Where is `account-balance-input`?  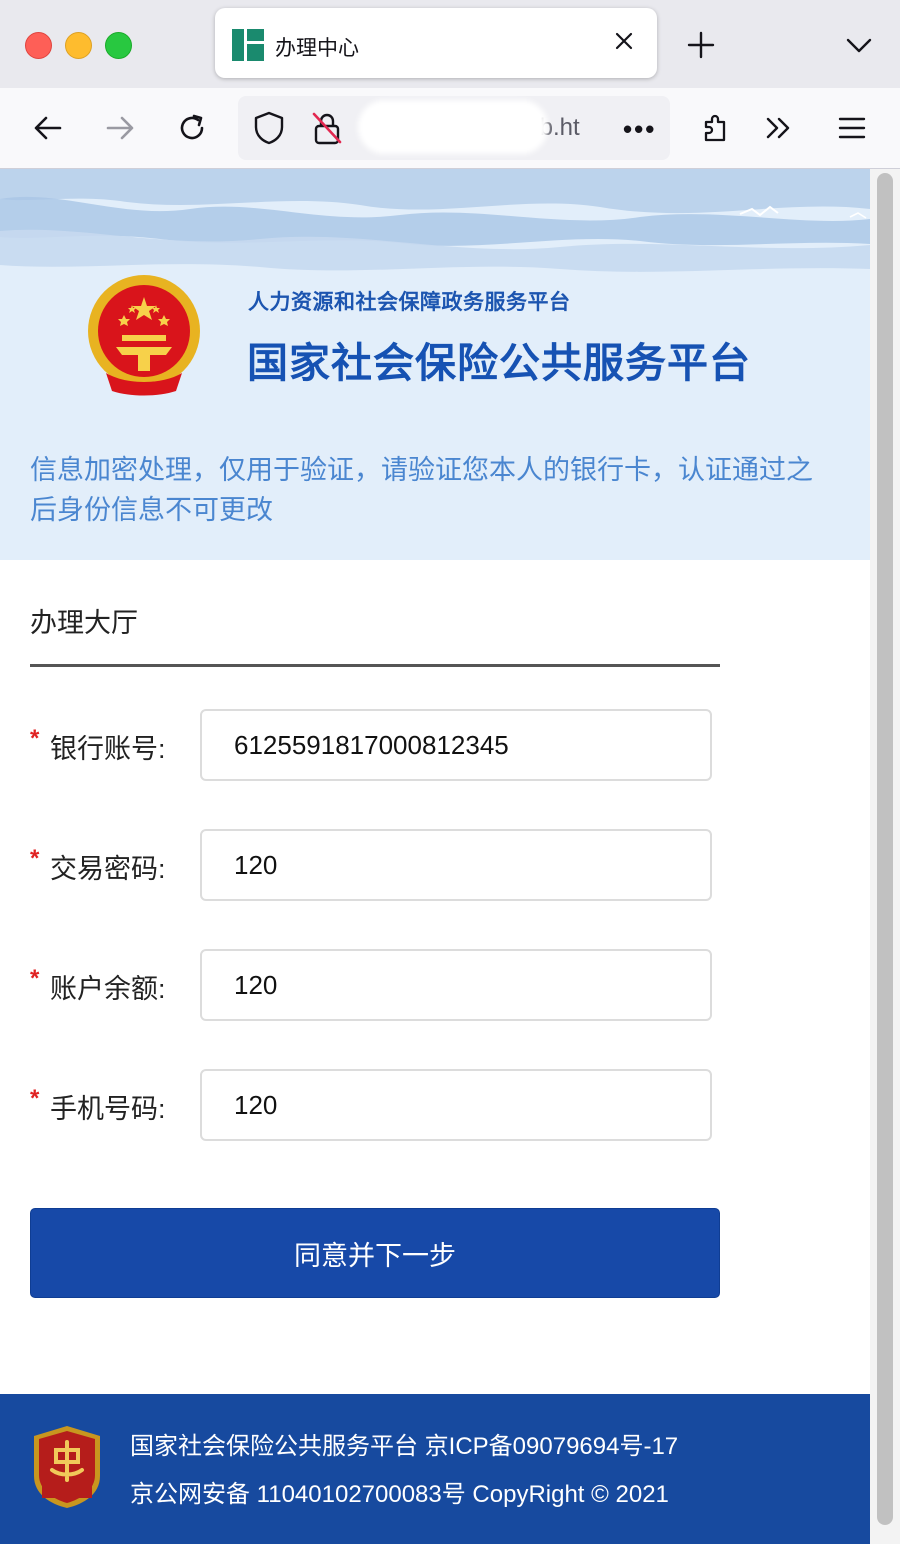 account-balance-input is located at coordinates (456, 985).